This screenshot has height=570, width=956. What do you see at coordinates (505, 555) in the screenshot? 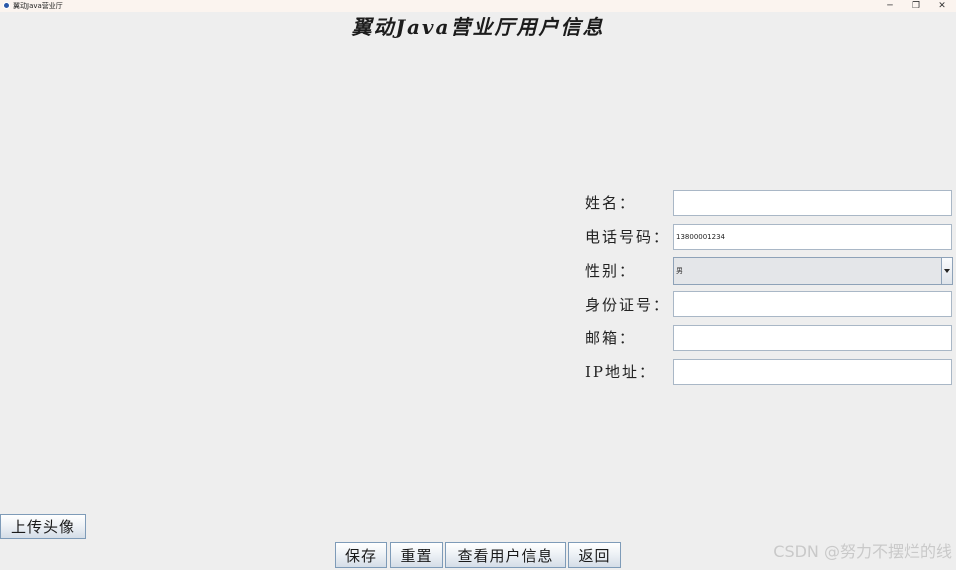
I see `view-user-info-button: 查看用户信息` at bounding box center [505, 555].